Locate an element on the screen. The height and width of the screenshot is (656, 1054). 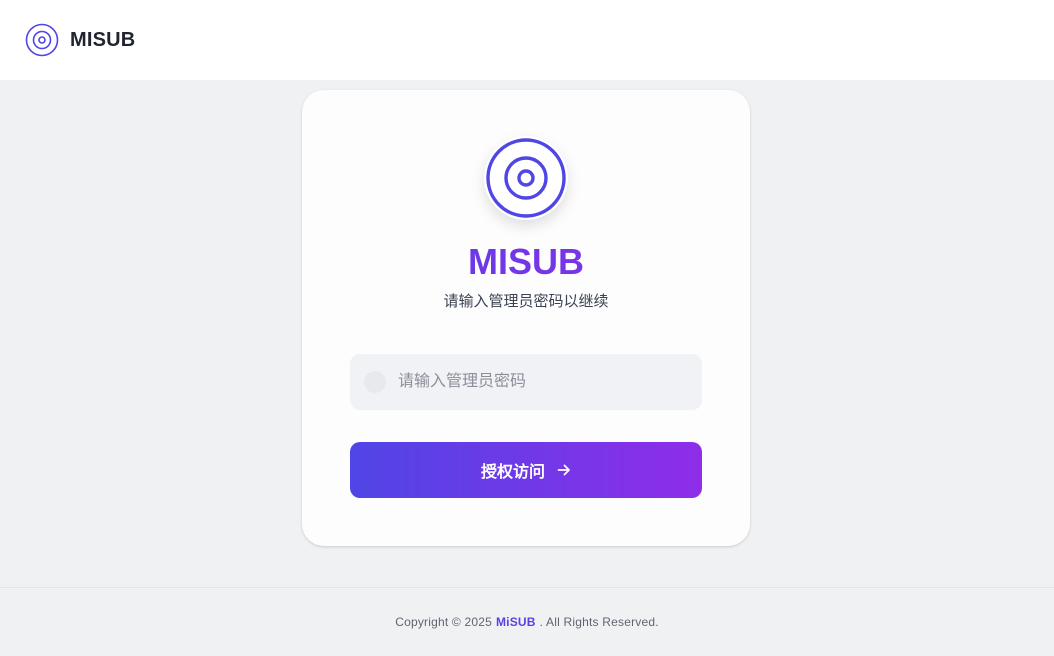
footer-rights: . All Rights Reserved. is located at coordinates (599, 622).